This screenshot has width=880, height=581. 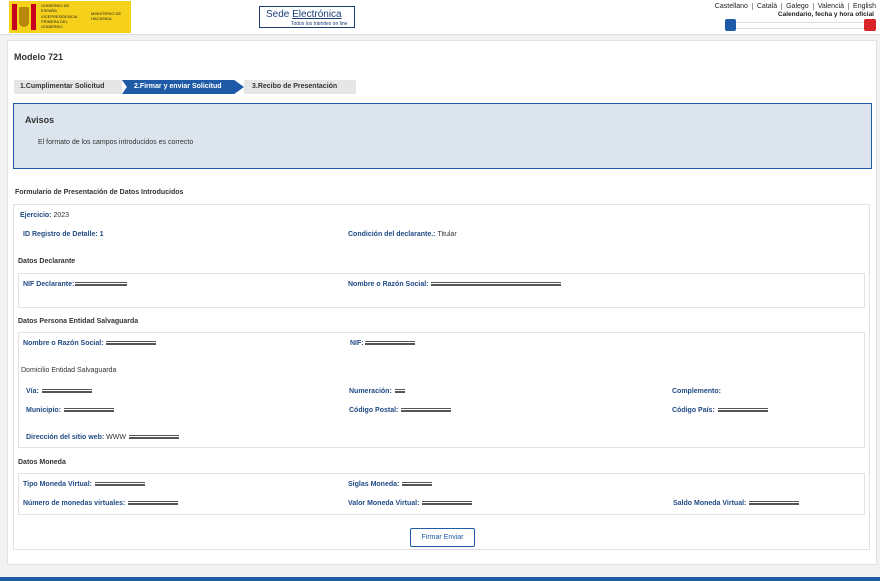 What do you see at coordinates (300, 87) in the screenshot?
I see `step-recibo: 3.Recibo de Presentación` at bounding box center [300, 87].